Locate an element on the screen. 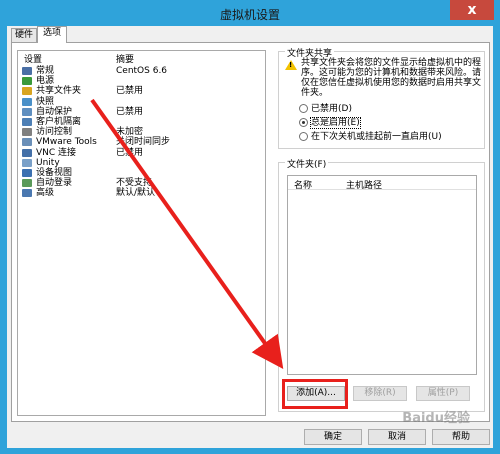 This screenshot has width=500, height=454. snapshot-icon is located at coordinates (27, 101).